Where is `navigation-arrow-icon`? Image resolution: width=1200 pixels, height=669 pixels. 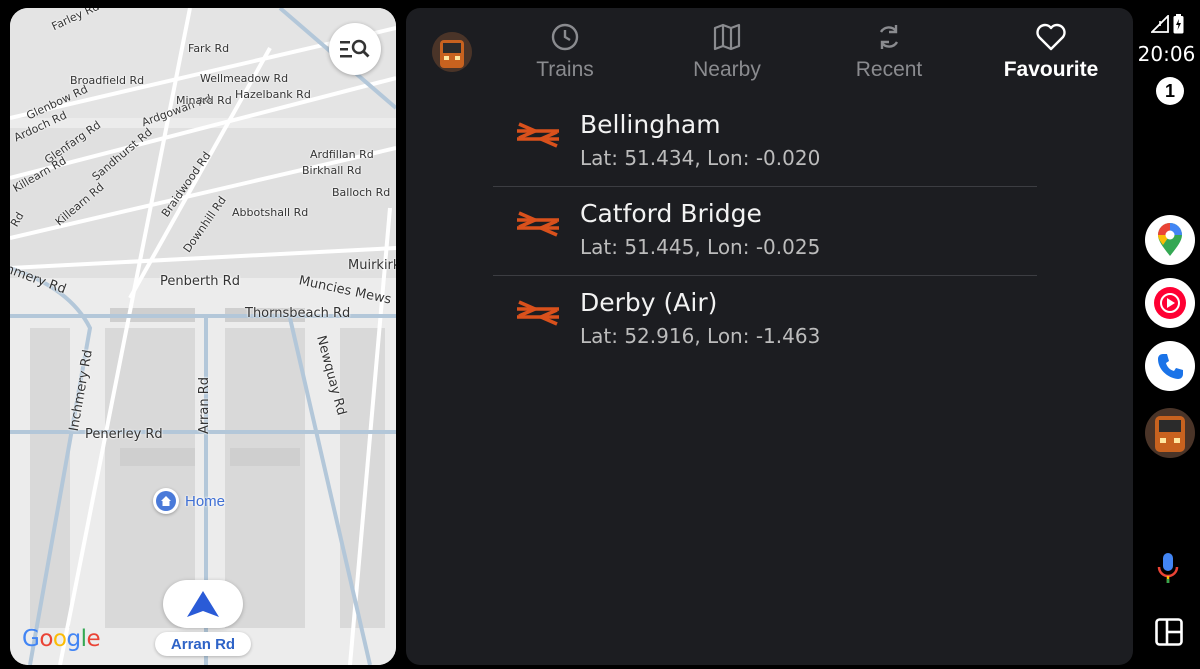 navigation-arrow-icon is located at coordinates (203, 604).